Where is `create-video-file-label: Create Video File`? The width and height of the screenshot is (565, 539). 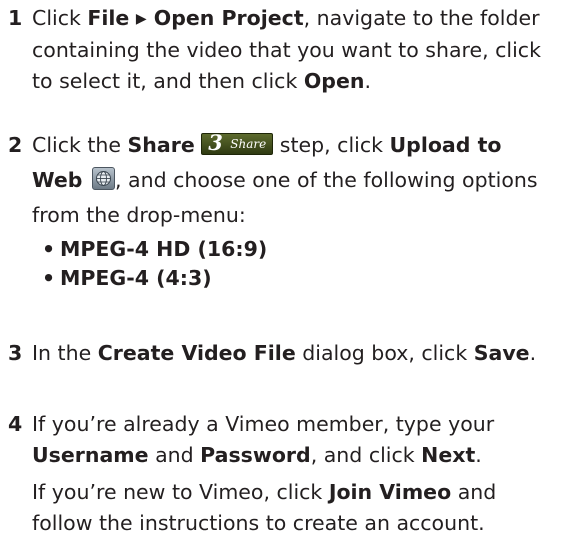
create-video-file-label: Create Video File is located at coordinates (196, 353).